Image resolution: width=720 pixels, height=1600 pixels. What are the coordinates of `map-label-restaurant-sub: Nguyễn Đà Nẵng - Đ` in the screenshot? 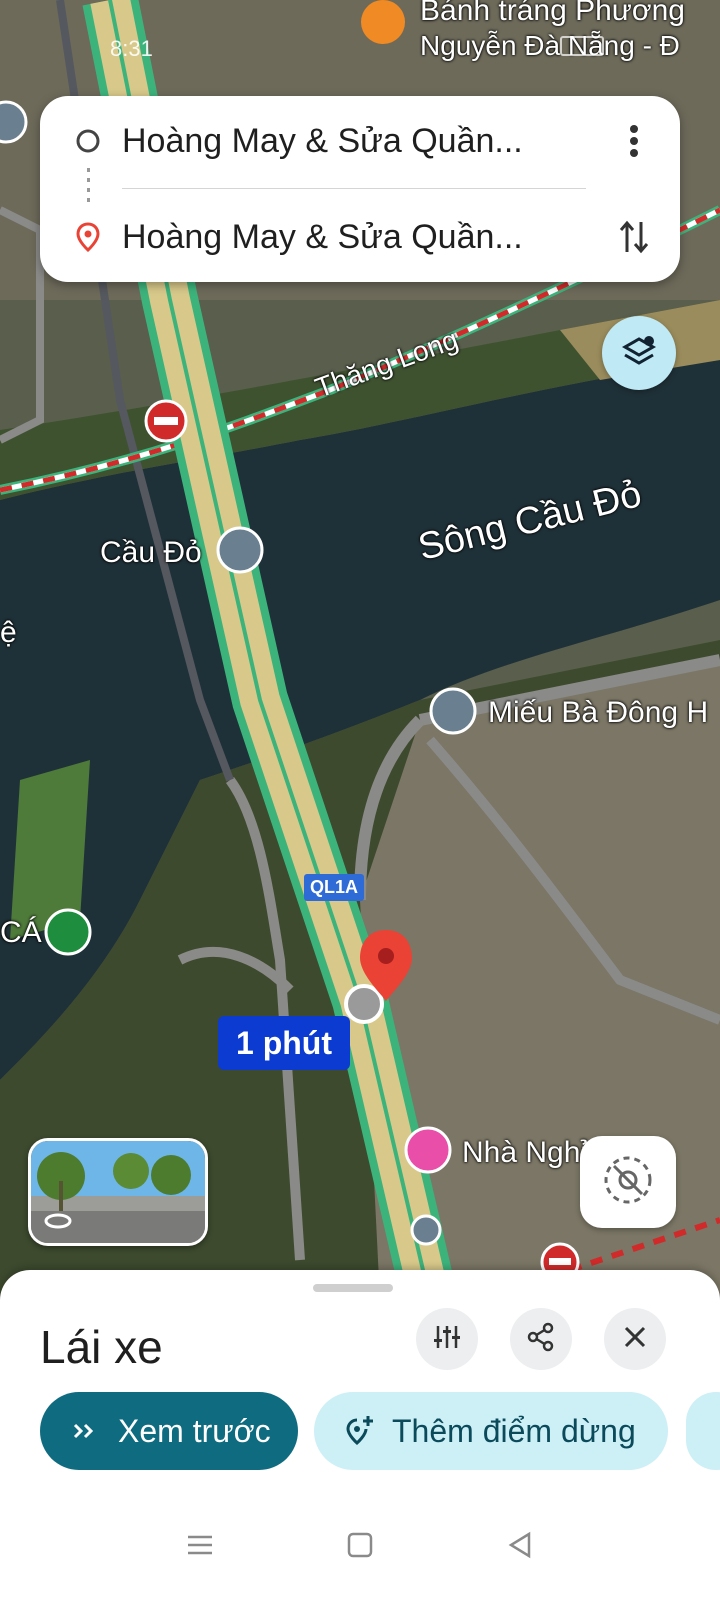 It's located at (550, 45).